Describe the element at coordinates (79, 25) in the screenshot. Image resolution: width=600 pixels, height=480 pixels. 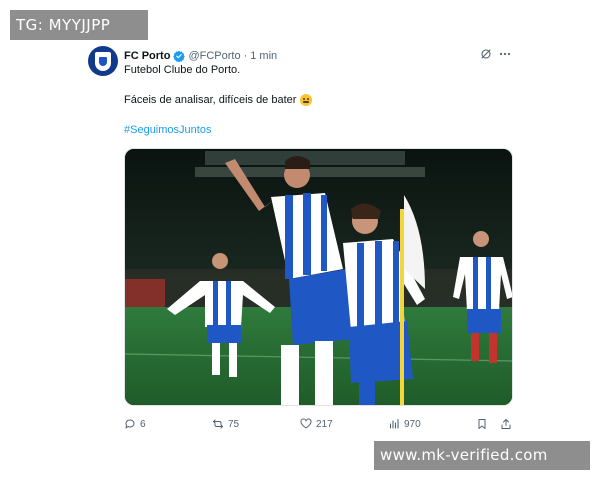
I see `watermark-top: TG: MYYJJPP` at that location.